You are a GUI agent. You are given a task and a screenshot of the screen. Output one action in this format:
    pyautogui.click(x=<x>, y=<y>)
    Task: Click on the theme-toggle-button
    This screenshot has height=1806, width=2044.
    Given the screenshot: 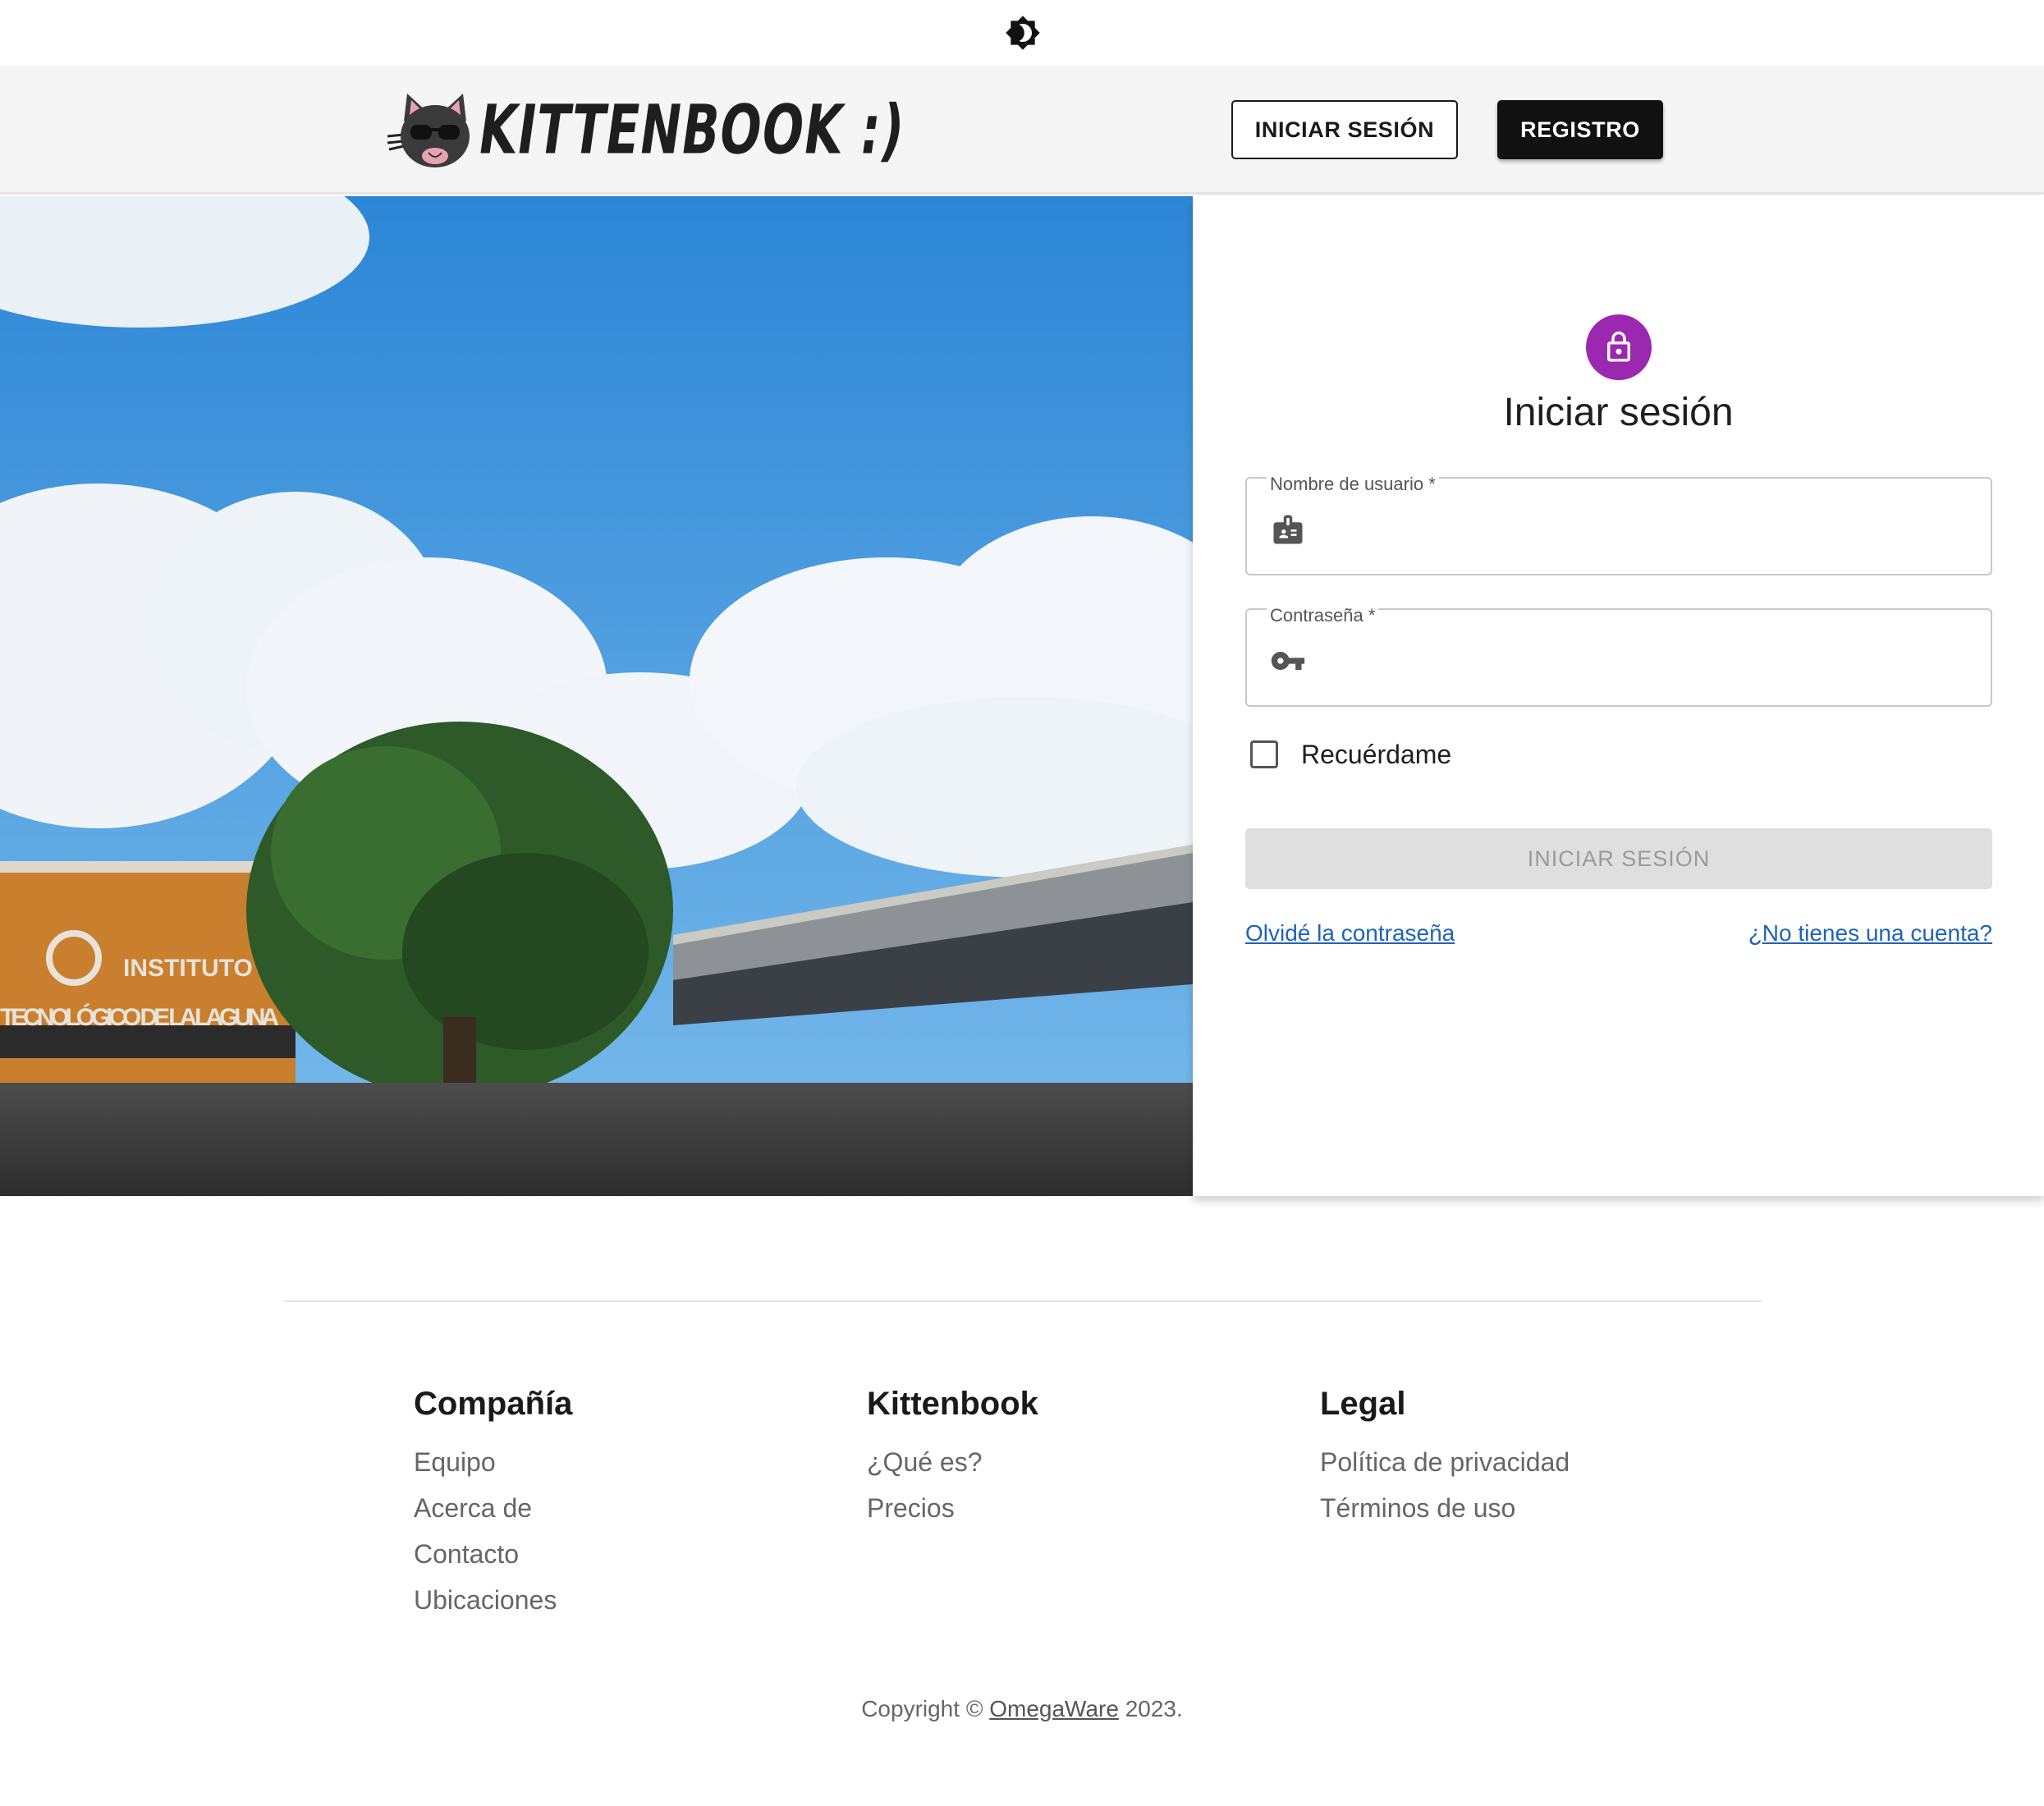 What is the action you would take?
    pyautogui.click(x=1023, y=33)
    